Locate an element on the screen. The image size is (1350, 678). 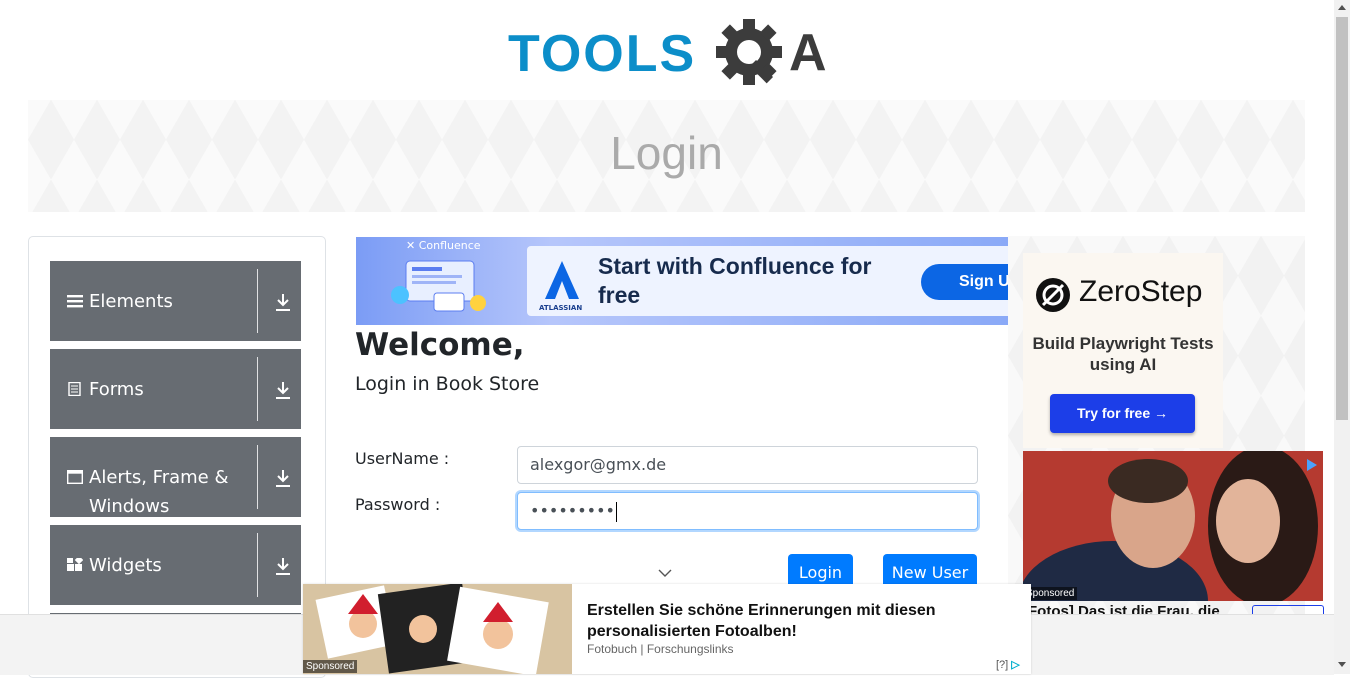
sidebar-group-widgets: Widgets is located at coordinates (175, 565).